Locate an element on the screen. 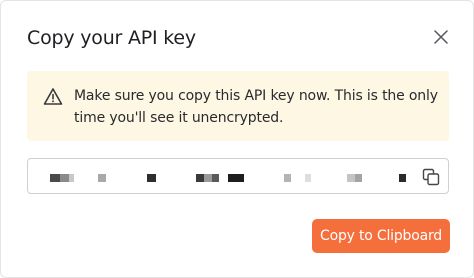 The image size is (474, 278). close-button is located at coordinates (441, 37).